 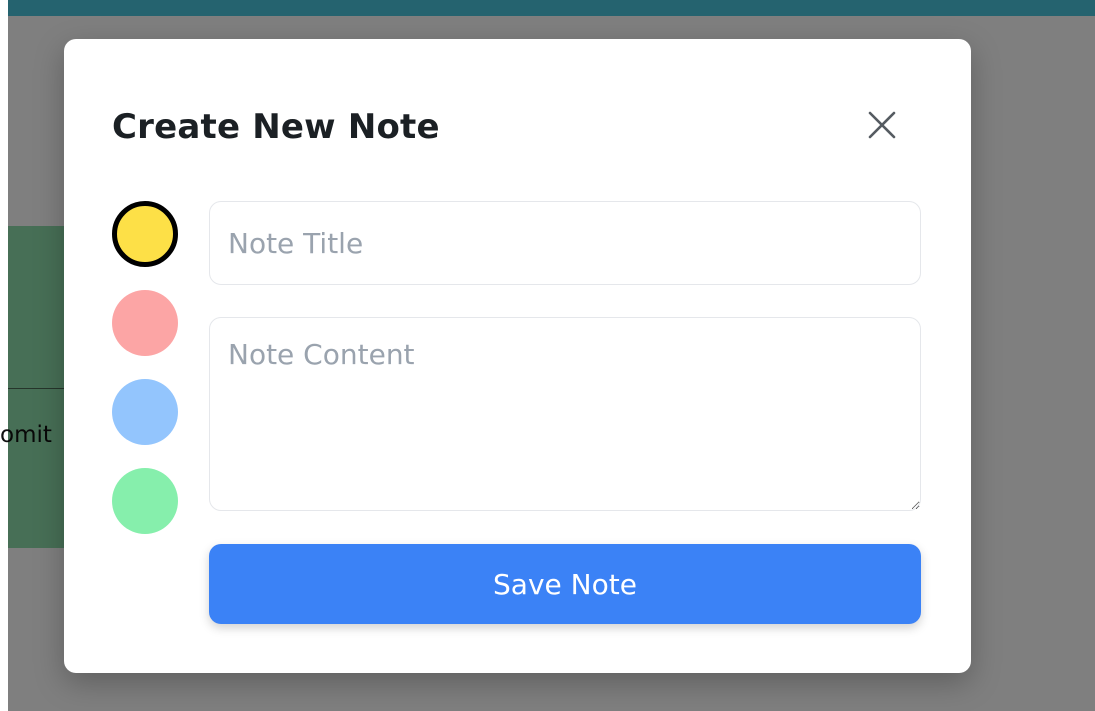 What do you see at coordinates (565, 584) in the screenshot?
I see `save-note-button: Save Note` at bounding box center [565, 584].